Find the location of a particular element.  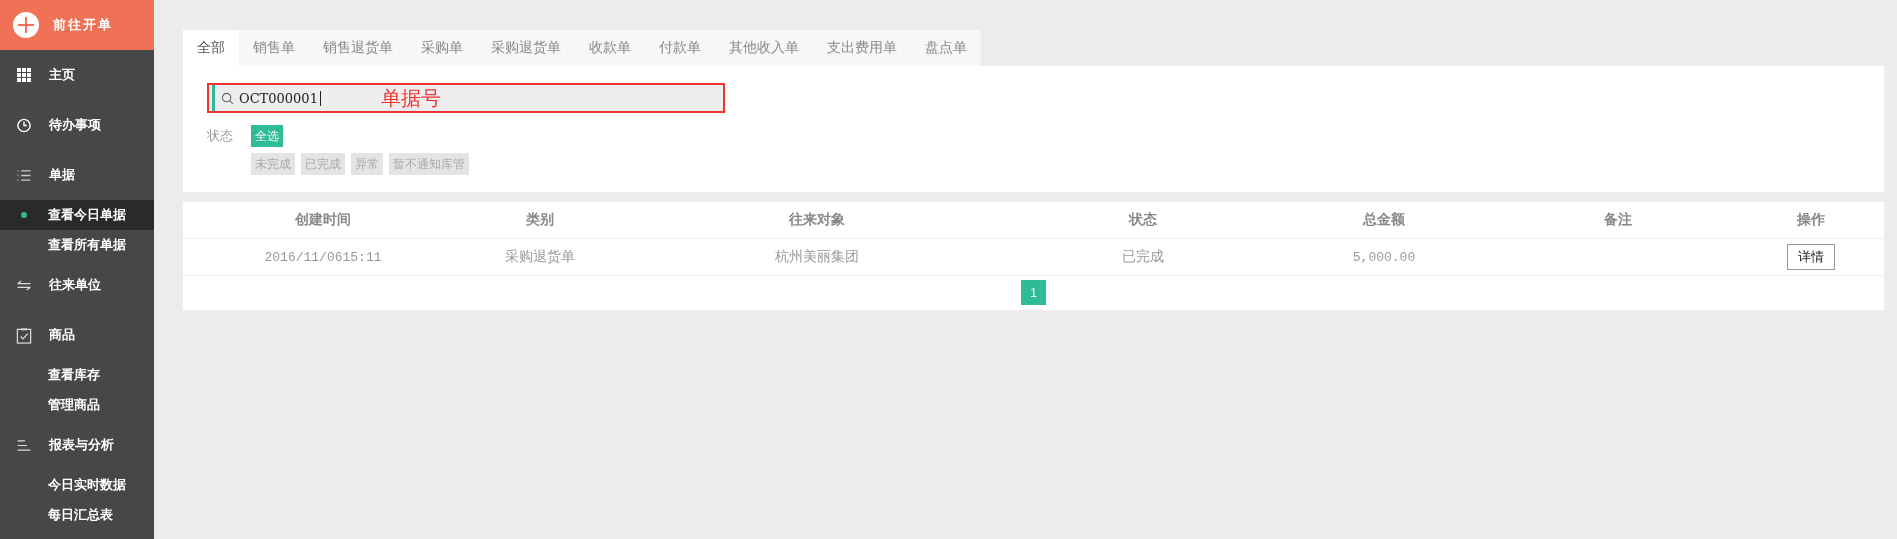

annotation-text: 单据号 is located at coordinates (411, 98).